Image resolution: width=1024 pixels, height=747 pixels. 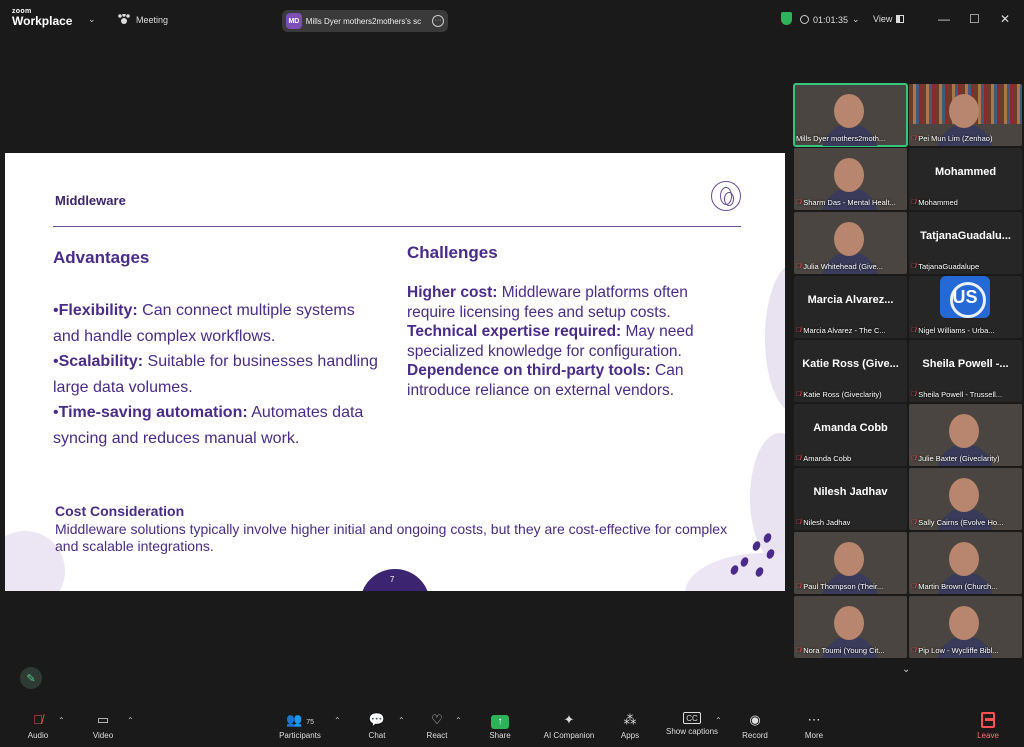 What do you see at coordinates (965, 243) in the screenshot?
I see `participant-tile: TatjanaGuadalu... 🎙̸ TatjanaGuadalupe` at bounding box center [965, 243].